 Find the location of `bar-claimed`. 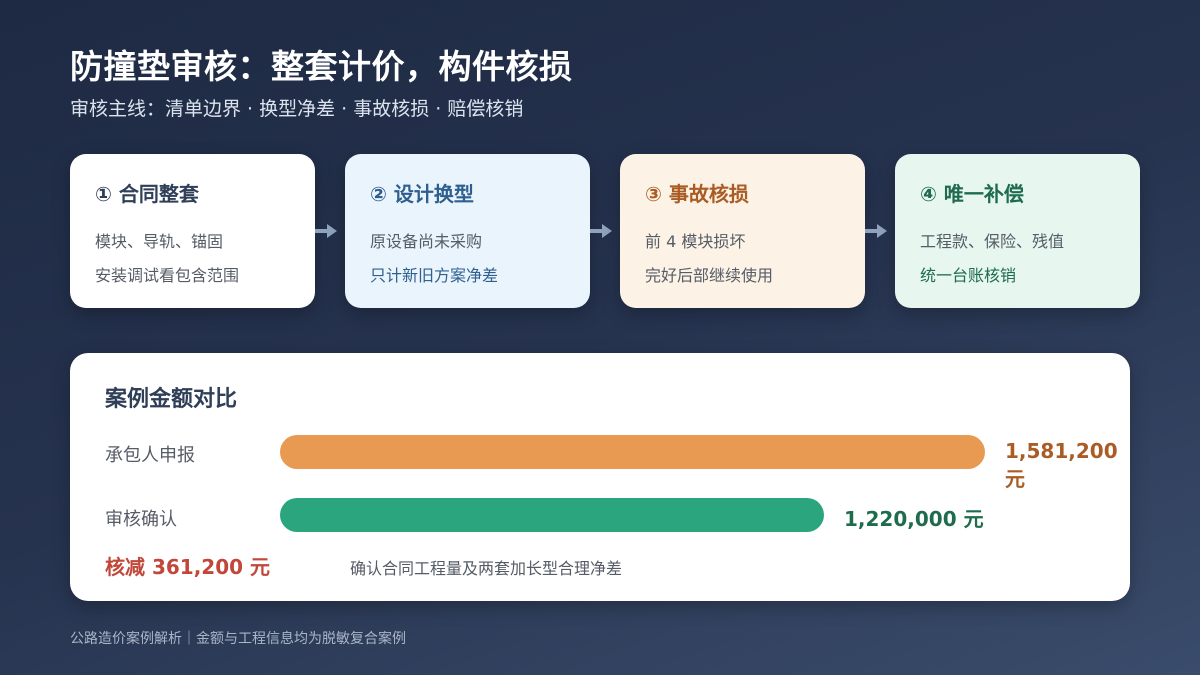

bar-claimed is located at coordinates (632, 452).